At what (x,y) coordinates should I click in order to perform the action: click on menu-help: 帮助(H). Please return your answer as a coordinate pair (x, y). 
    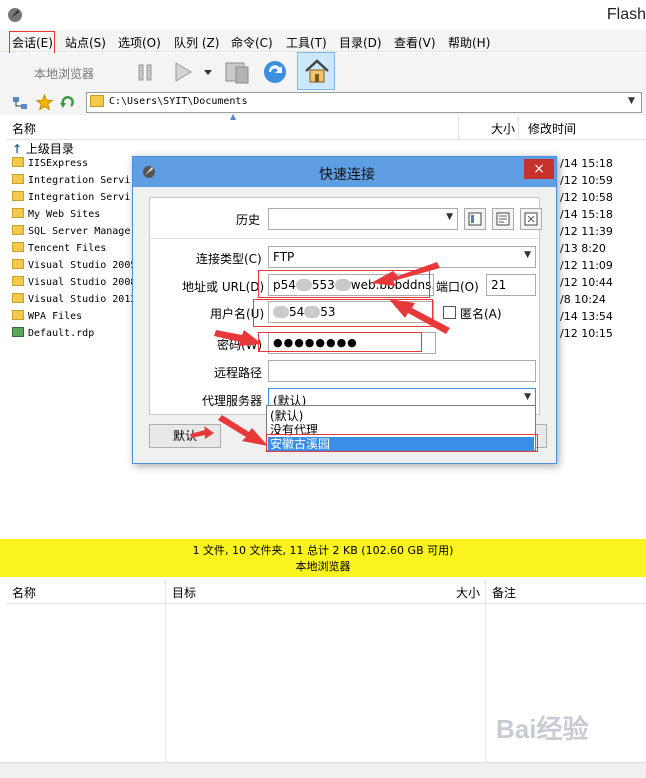
    Looking at the image, I should click on (469, 42).